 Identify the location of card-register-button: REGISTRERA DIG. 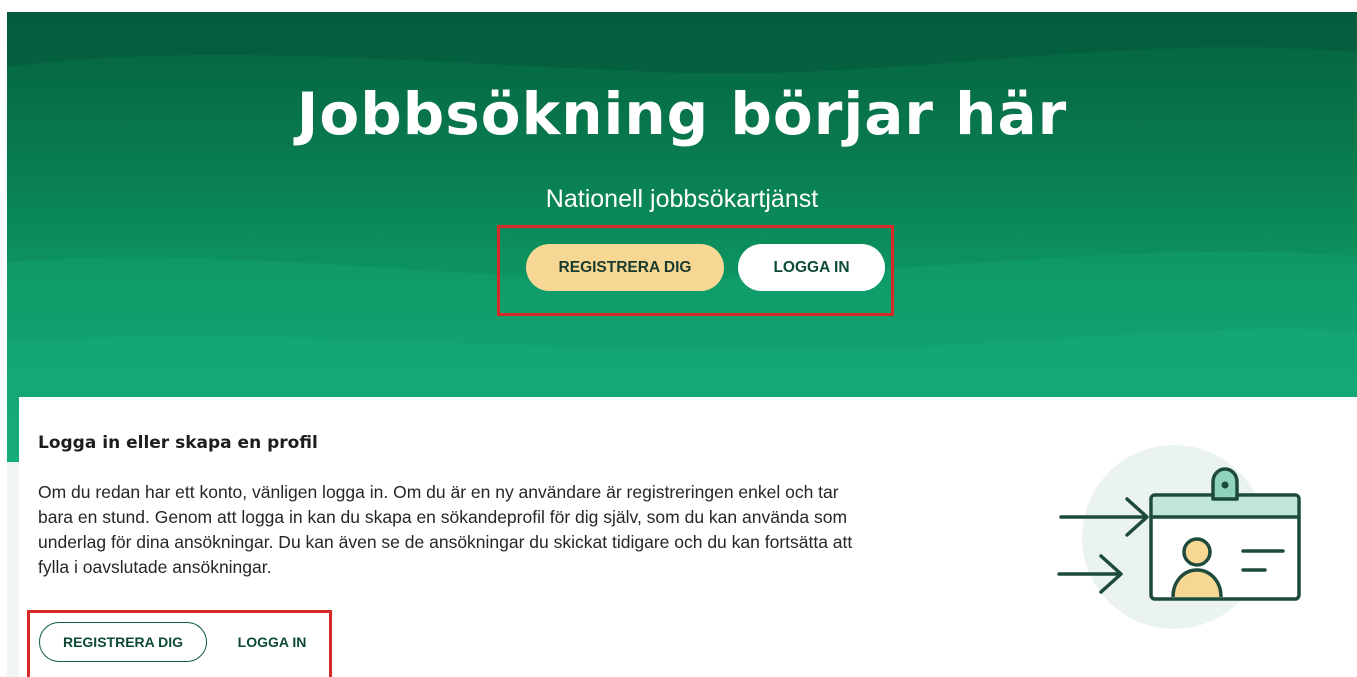
(123, 642).